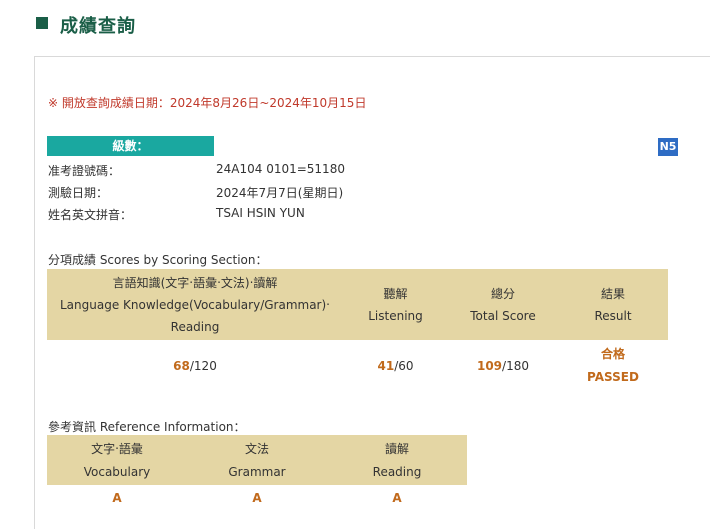 The width and height of the screenshot is (710, 529). I want to click on total-score-cell: 109/180, so click(503, 366).